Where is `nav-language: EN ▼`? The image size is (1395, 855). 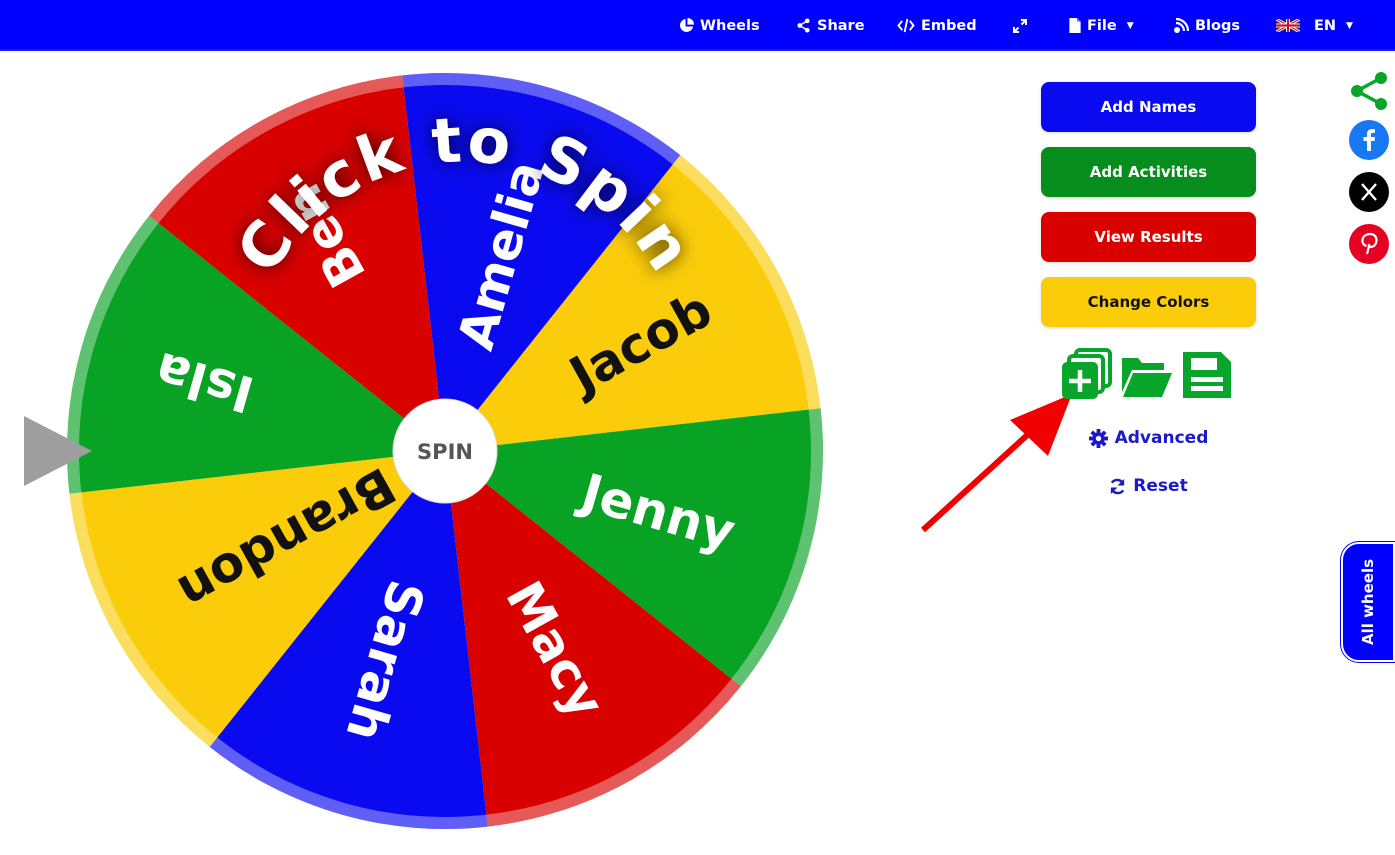 nav-language: EN ▼ is located at coordinates (1314, 25).